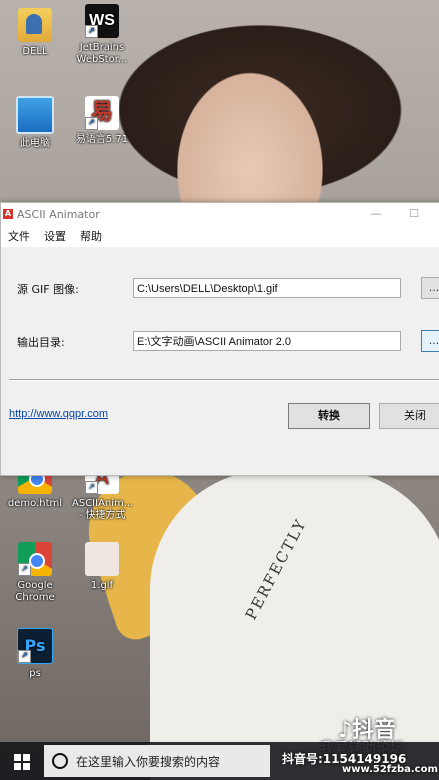 The image size is (439, 780). What do you see at coordinates (35, 25) in the screenshot?
I see `user-folder-icon` at bounding box center [35, 25].